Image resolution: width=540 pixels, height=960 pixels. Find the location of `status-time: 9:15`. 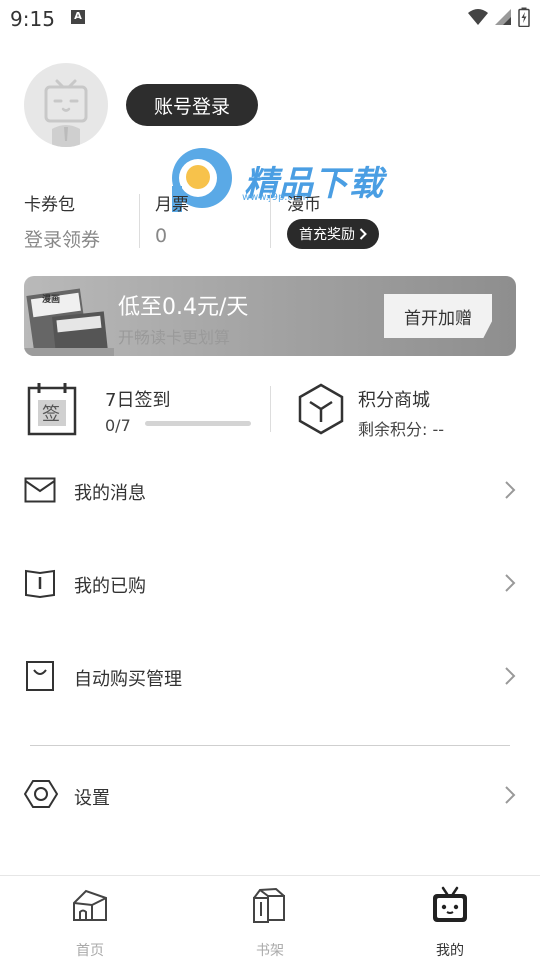

status-time: 9:15 is located at coordinates (32, 19).